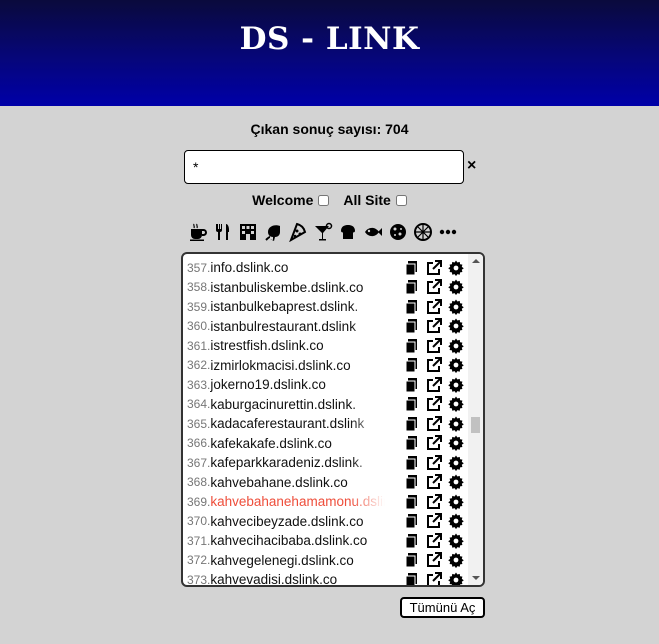 This screenshot has height=644, width=659. What do you see at coordinates (198, 232) in the screenshot?
I see `coffee-icon` at bounding box center [198, 232].